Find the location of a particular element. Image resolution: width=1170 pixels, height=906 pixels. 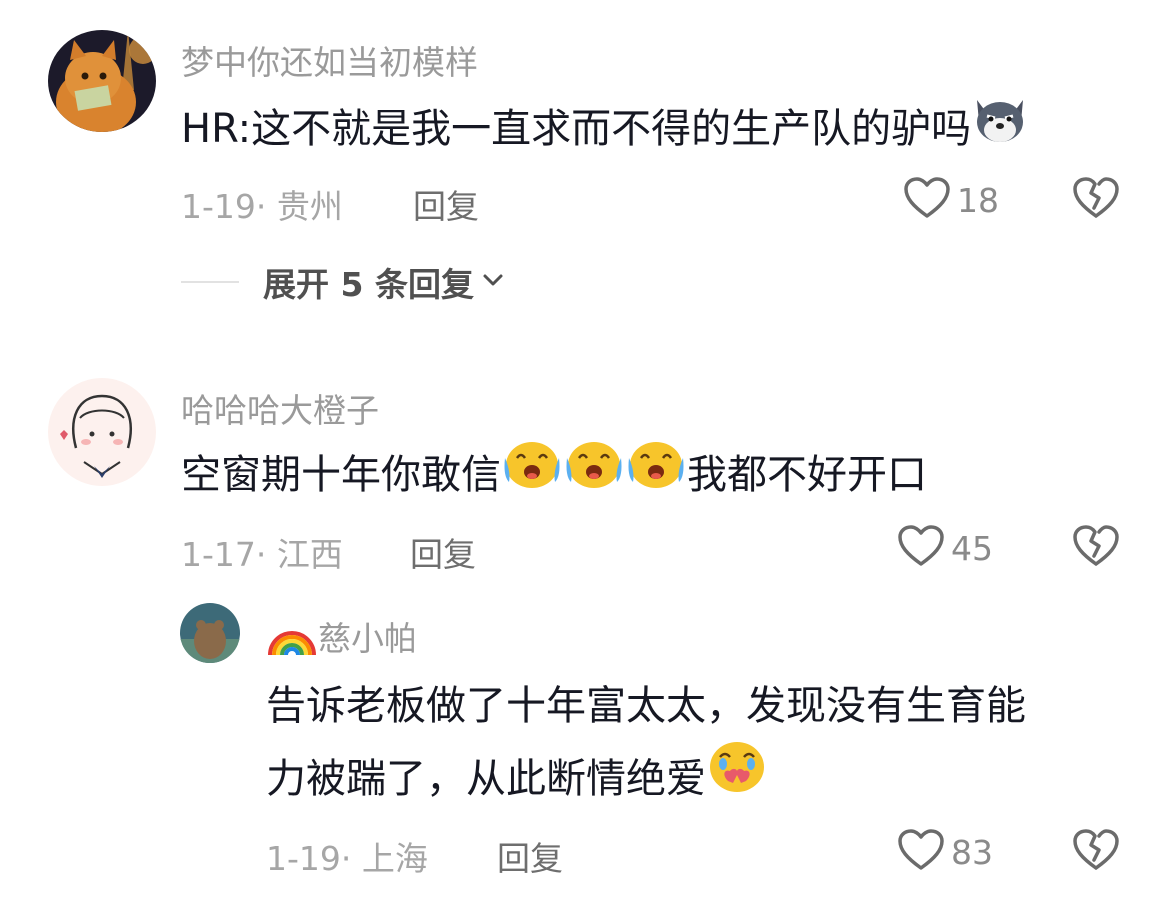

comment-meta: 1-17· 江西 is located at coordinates (262, 552).